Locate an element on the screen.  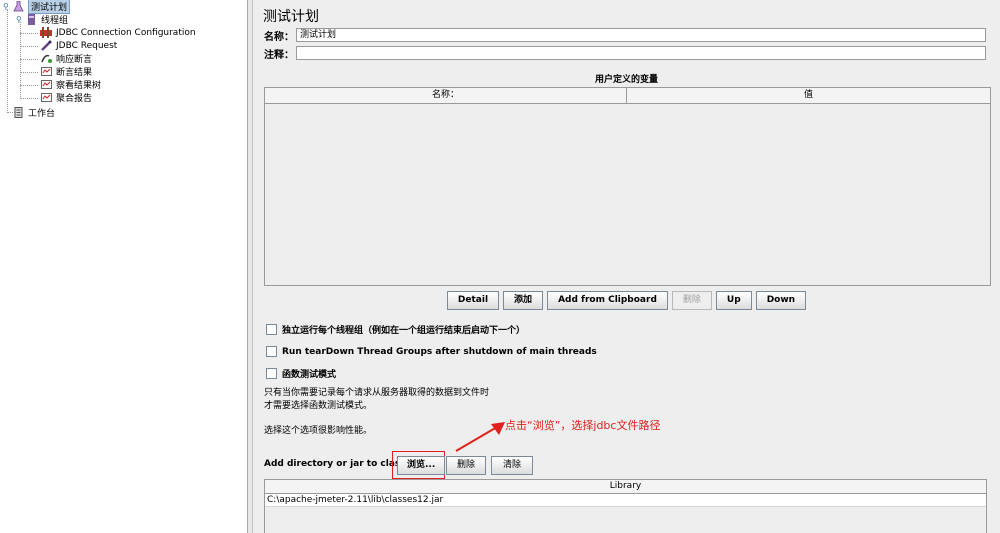
tree-item-workbench: 工作台 is located at coordinates (33, 112).